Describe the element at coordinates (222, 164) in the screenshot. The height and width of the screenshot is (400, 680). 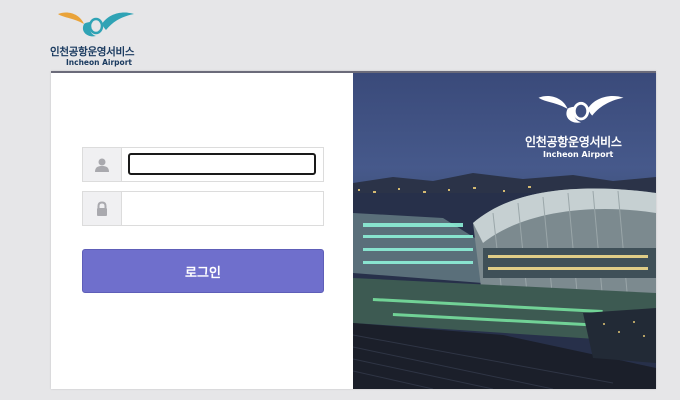
I see `username-input` at that location.